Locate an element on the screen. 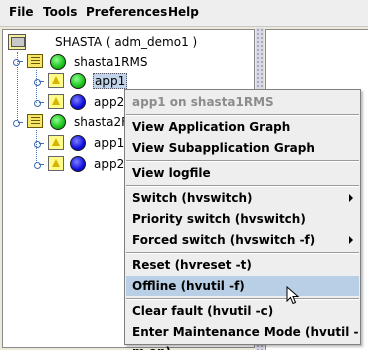 The height and width of the screenshot is (350, 368). tree-root-label: SHASTA ( adm_demo1 ) is located at coordinates (126, 42).